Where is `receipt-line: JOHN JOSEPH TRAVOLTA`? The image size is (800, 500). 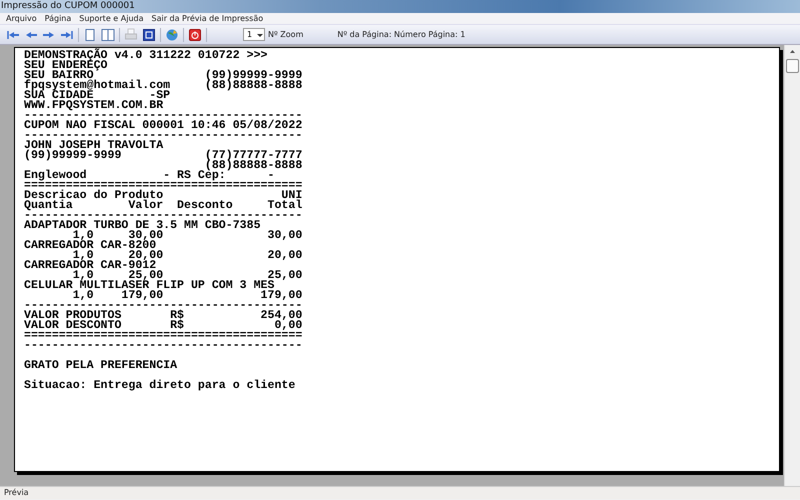
receipt-line: JOHN JOSEPH TRAVOLTA is located at coordinates (94, 146).